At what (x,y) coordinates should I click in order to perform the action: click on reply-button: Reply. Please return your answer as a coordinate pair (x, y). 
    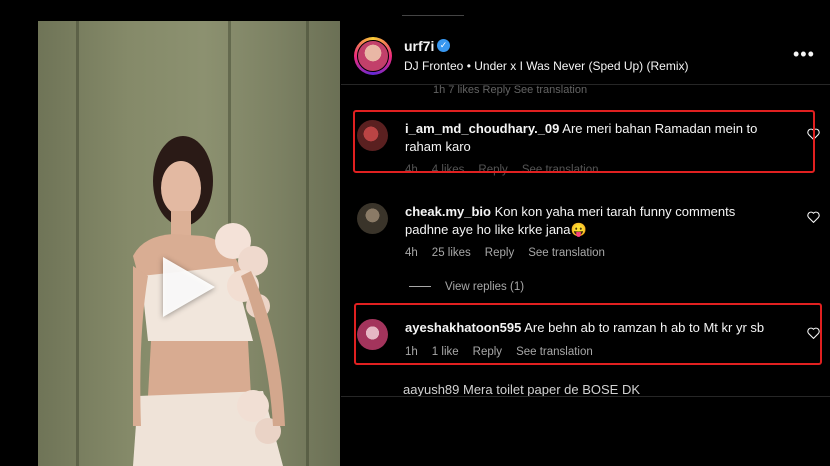
    Looking at the image, I should click on (499, 253).